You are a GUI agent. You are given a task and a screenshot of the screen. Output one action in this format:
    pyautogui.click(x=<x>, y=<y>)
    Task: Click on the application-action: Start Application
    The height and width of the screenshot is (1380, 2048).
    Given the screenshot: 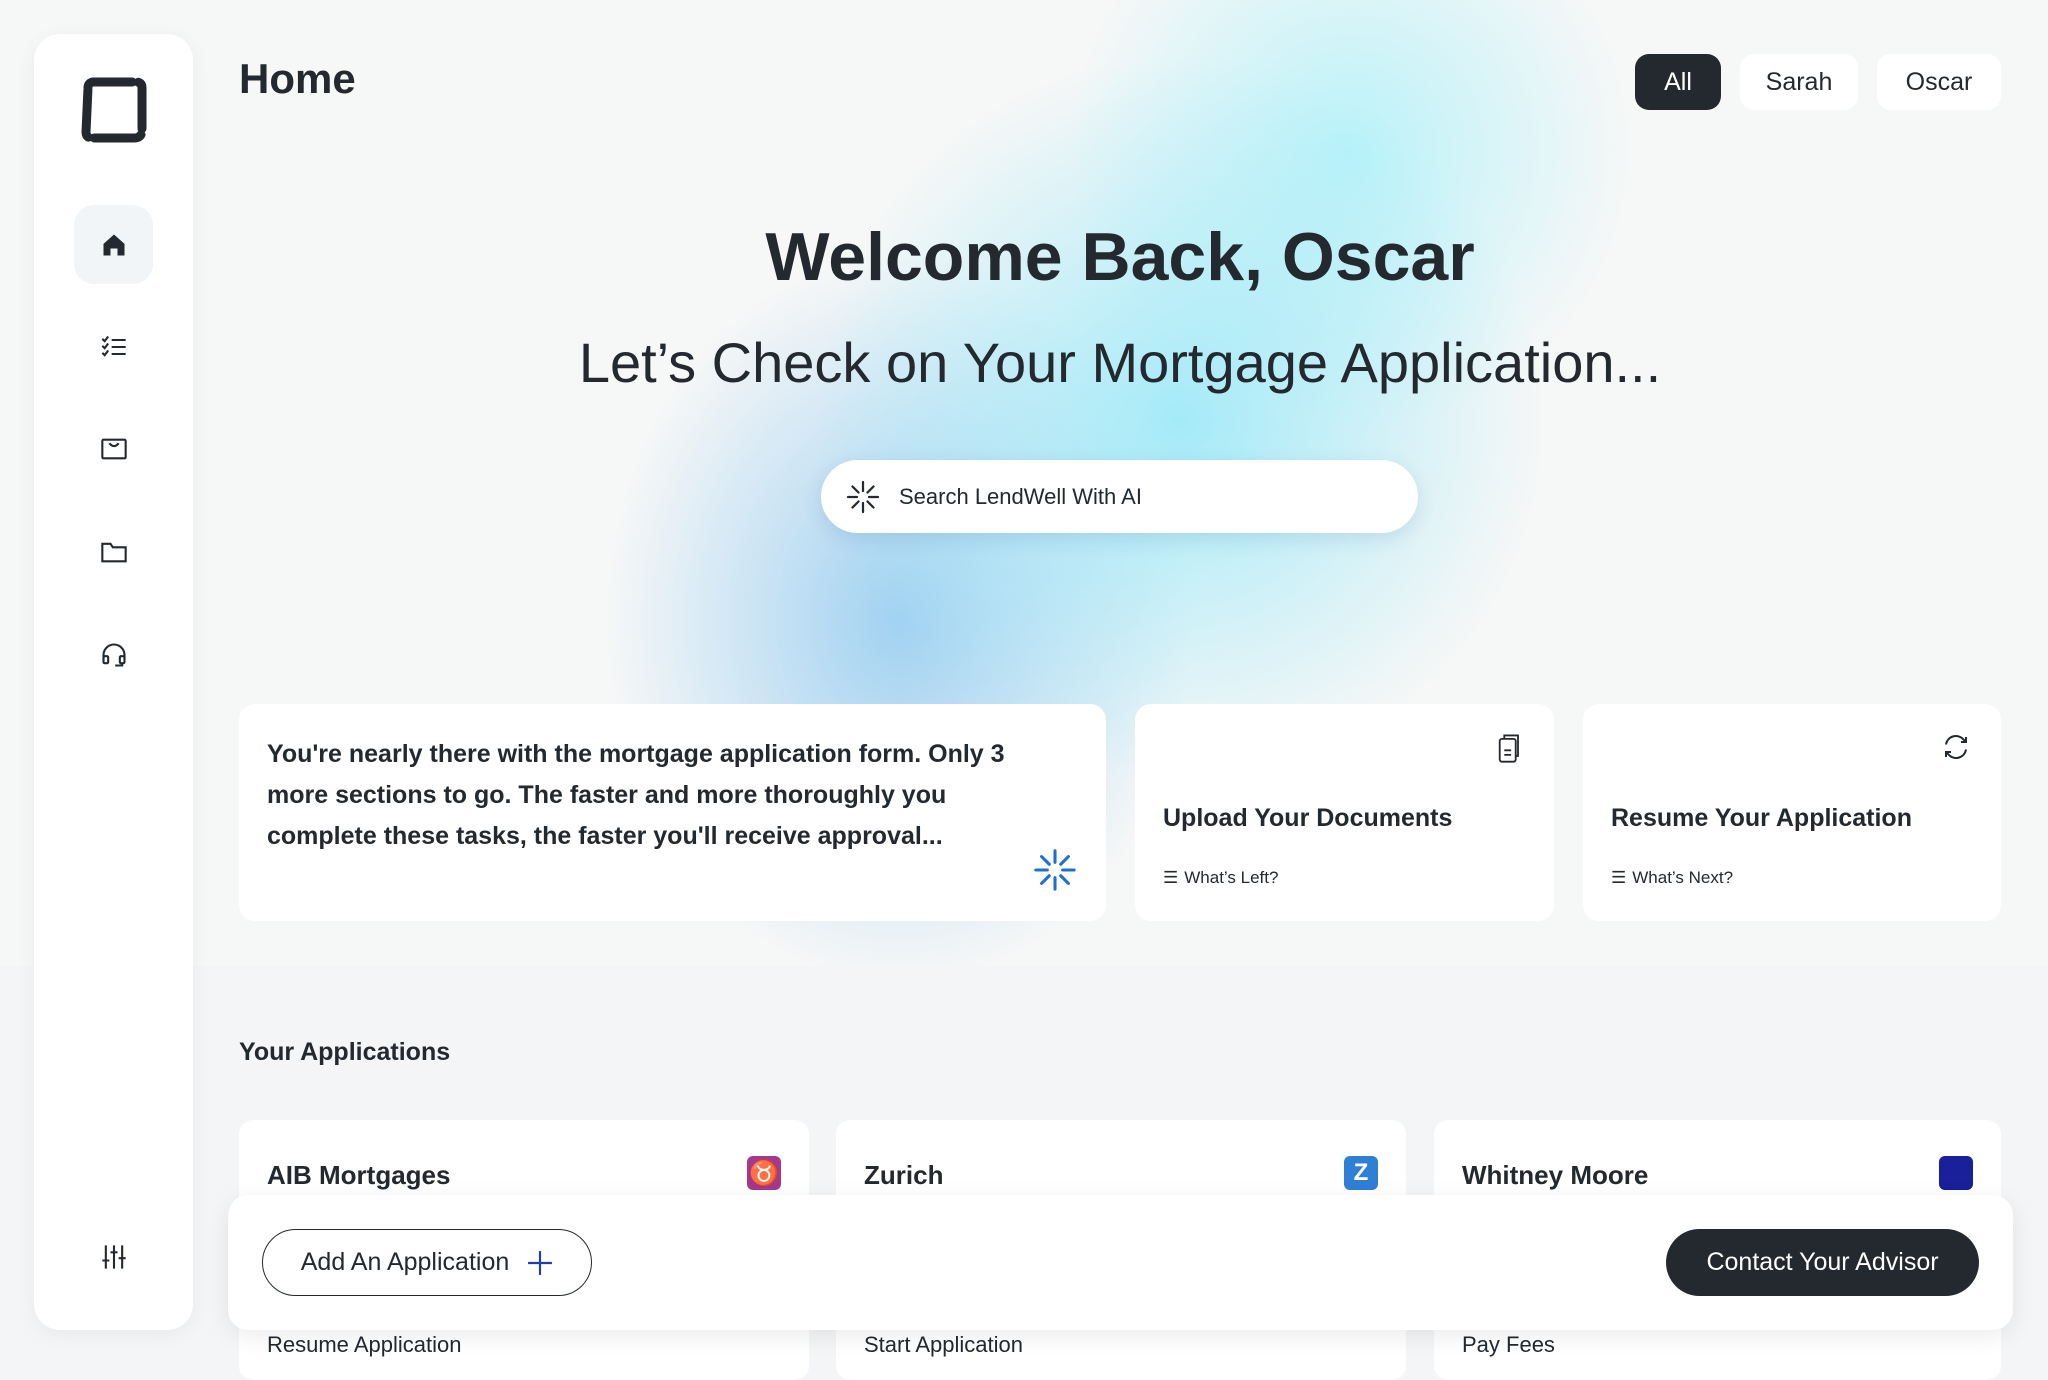 What is the action you would take?
    pyautogui.click(x=943, y=1345)
    